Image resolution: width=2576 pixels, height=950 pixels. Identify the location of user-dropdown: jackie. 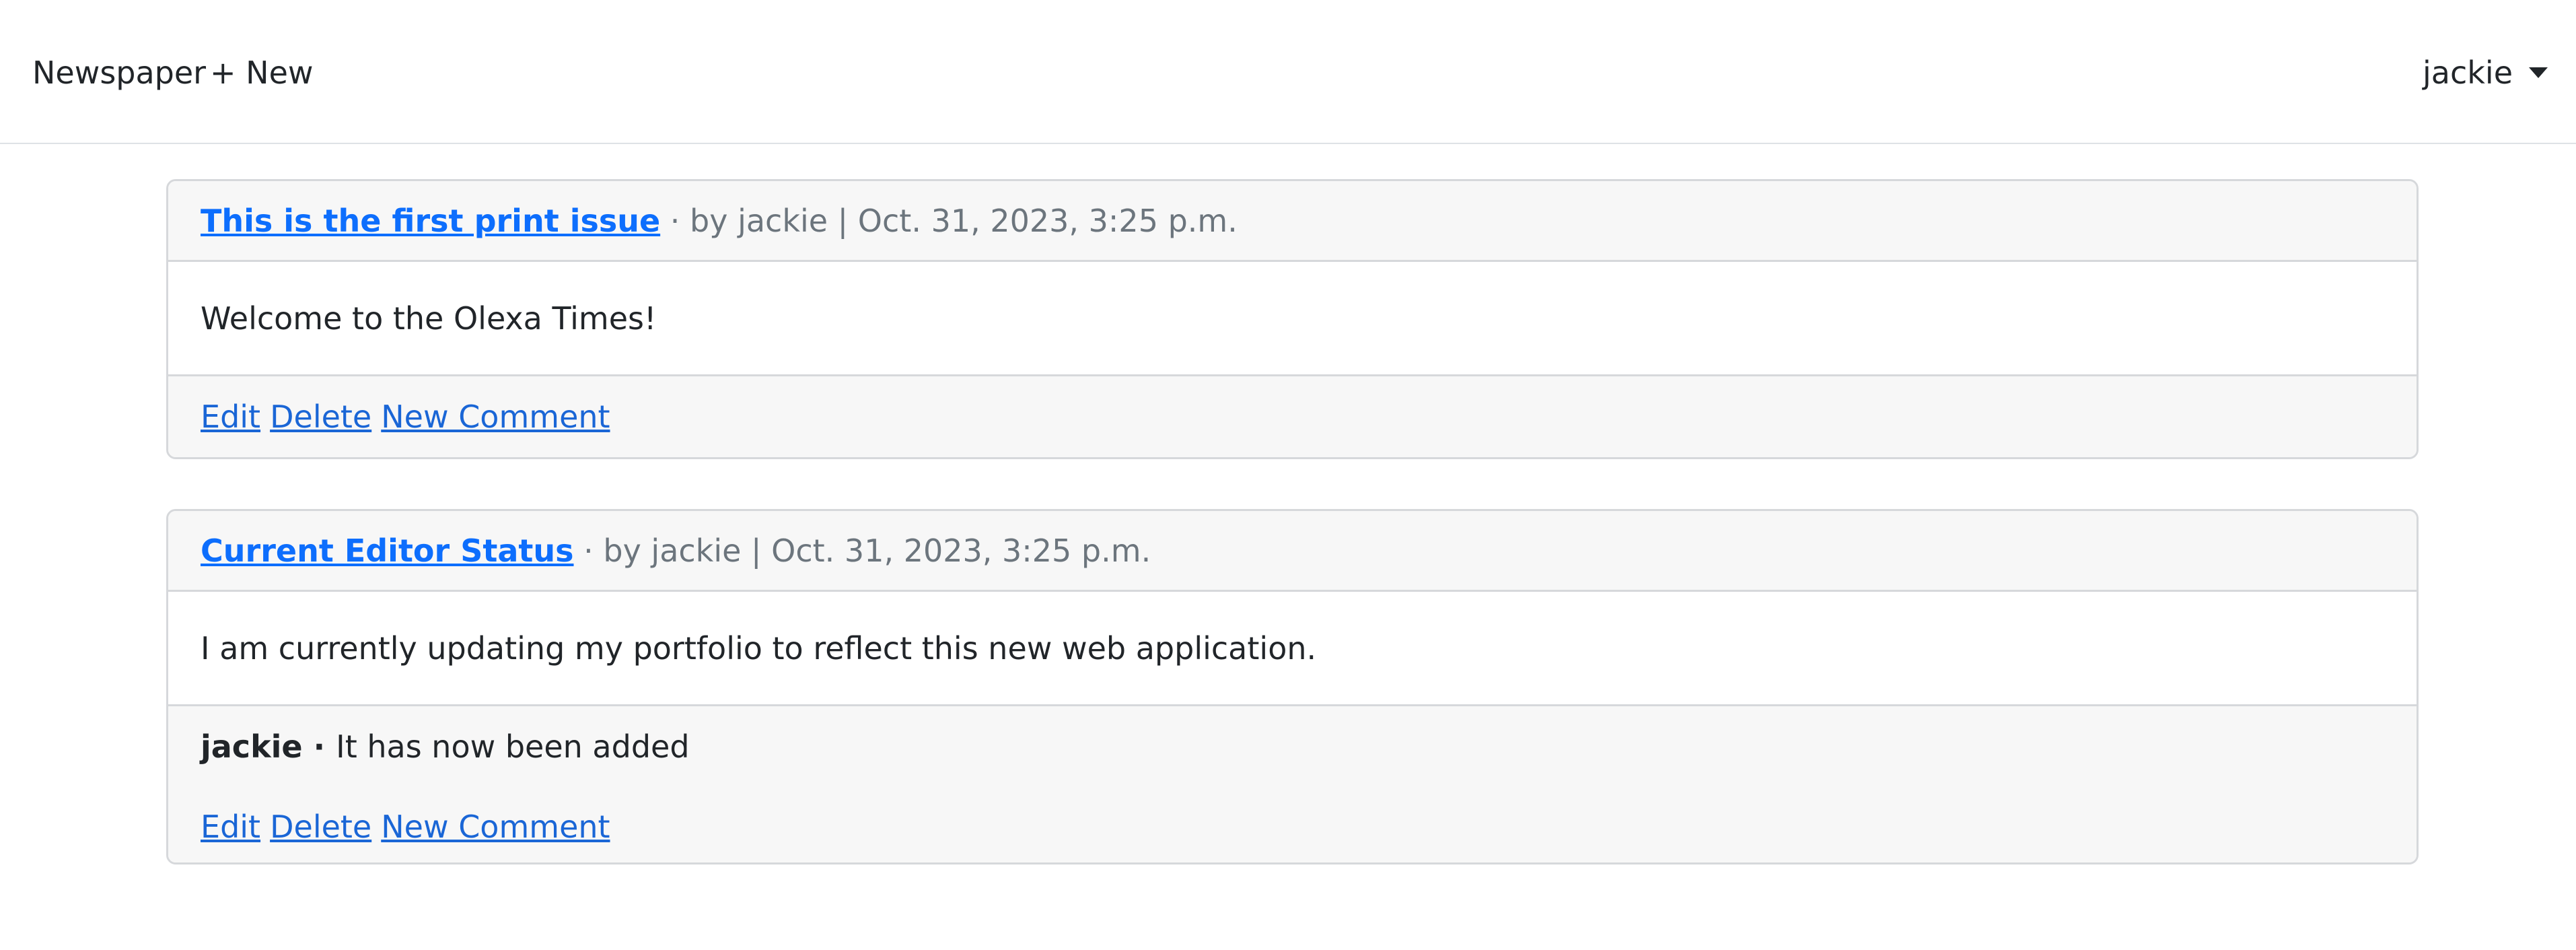
(2485, 73).